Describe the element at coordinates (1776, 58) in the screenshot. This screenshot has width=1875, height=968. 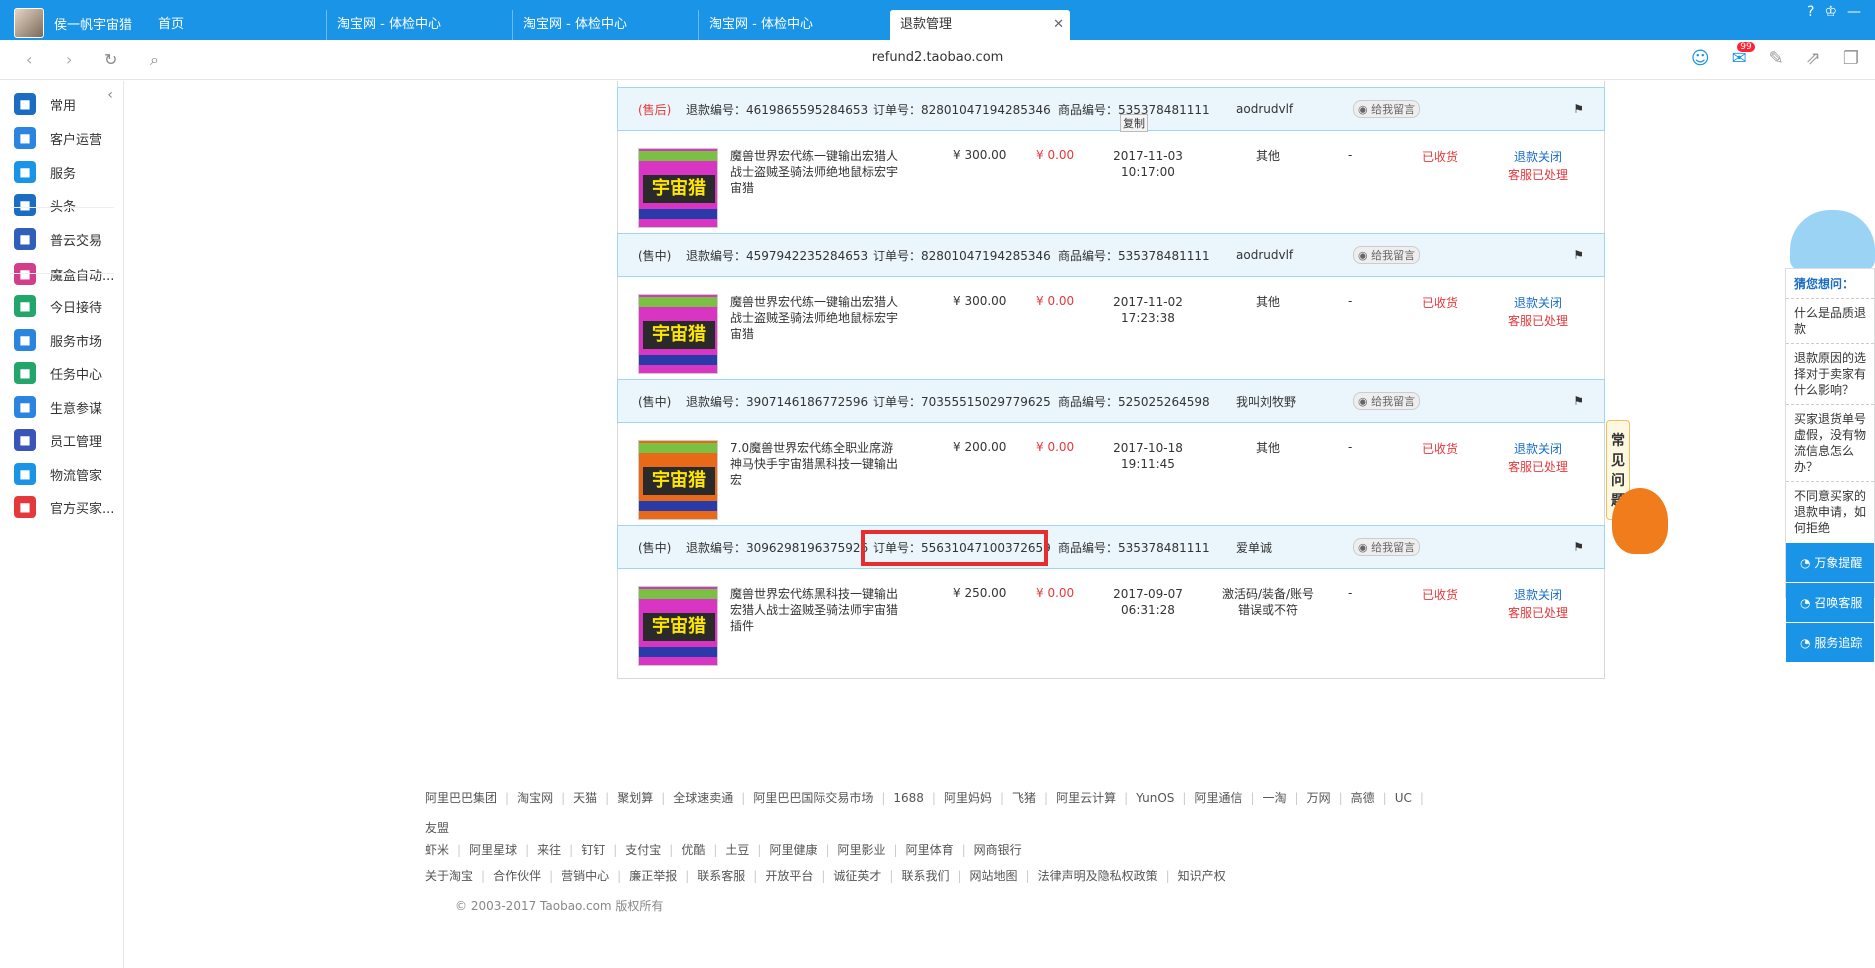
I see `pin-icon: ✎` at that location.